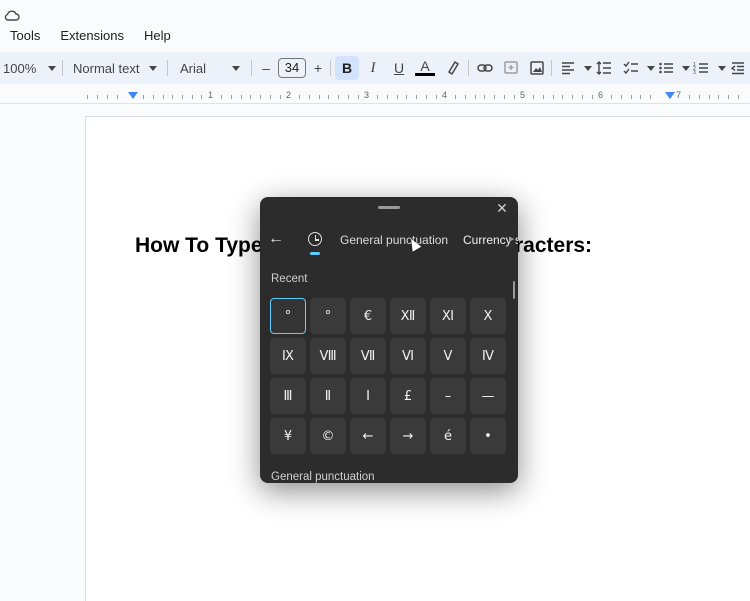 This screenshot has height=601, width=750. Describe the element at coordinates (502, 208) in the screenshot. I see `close-button: ✕` at that location.